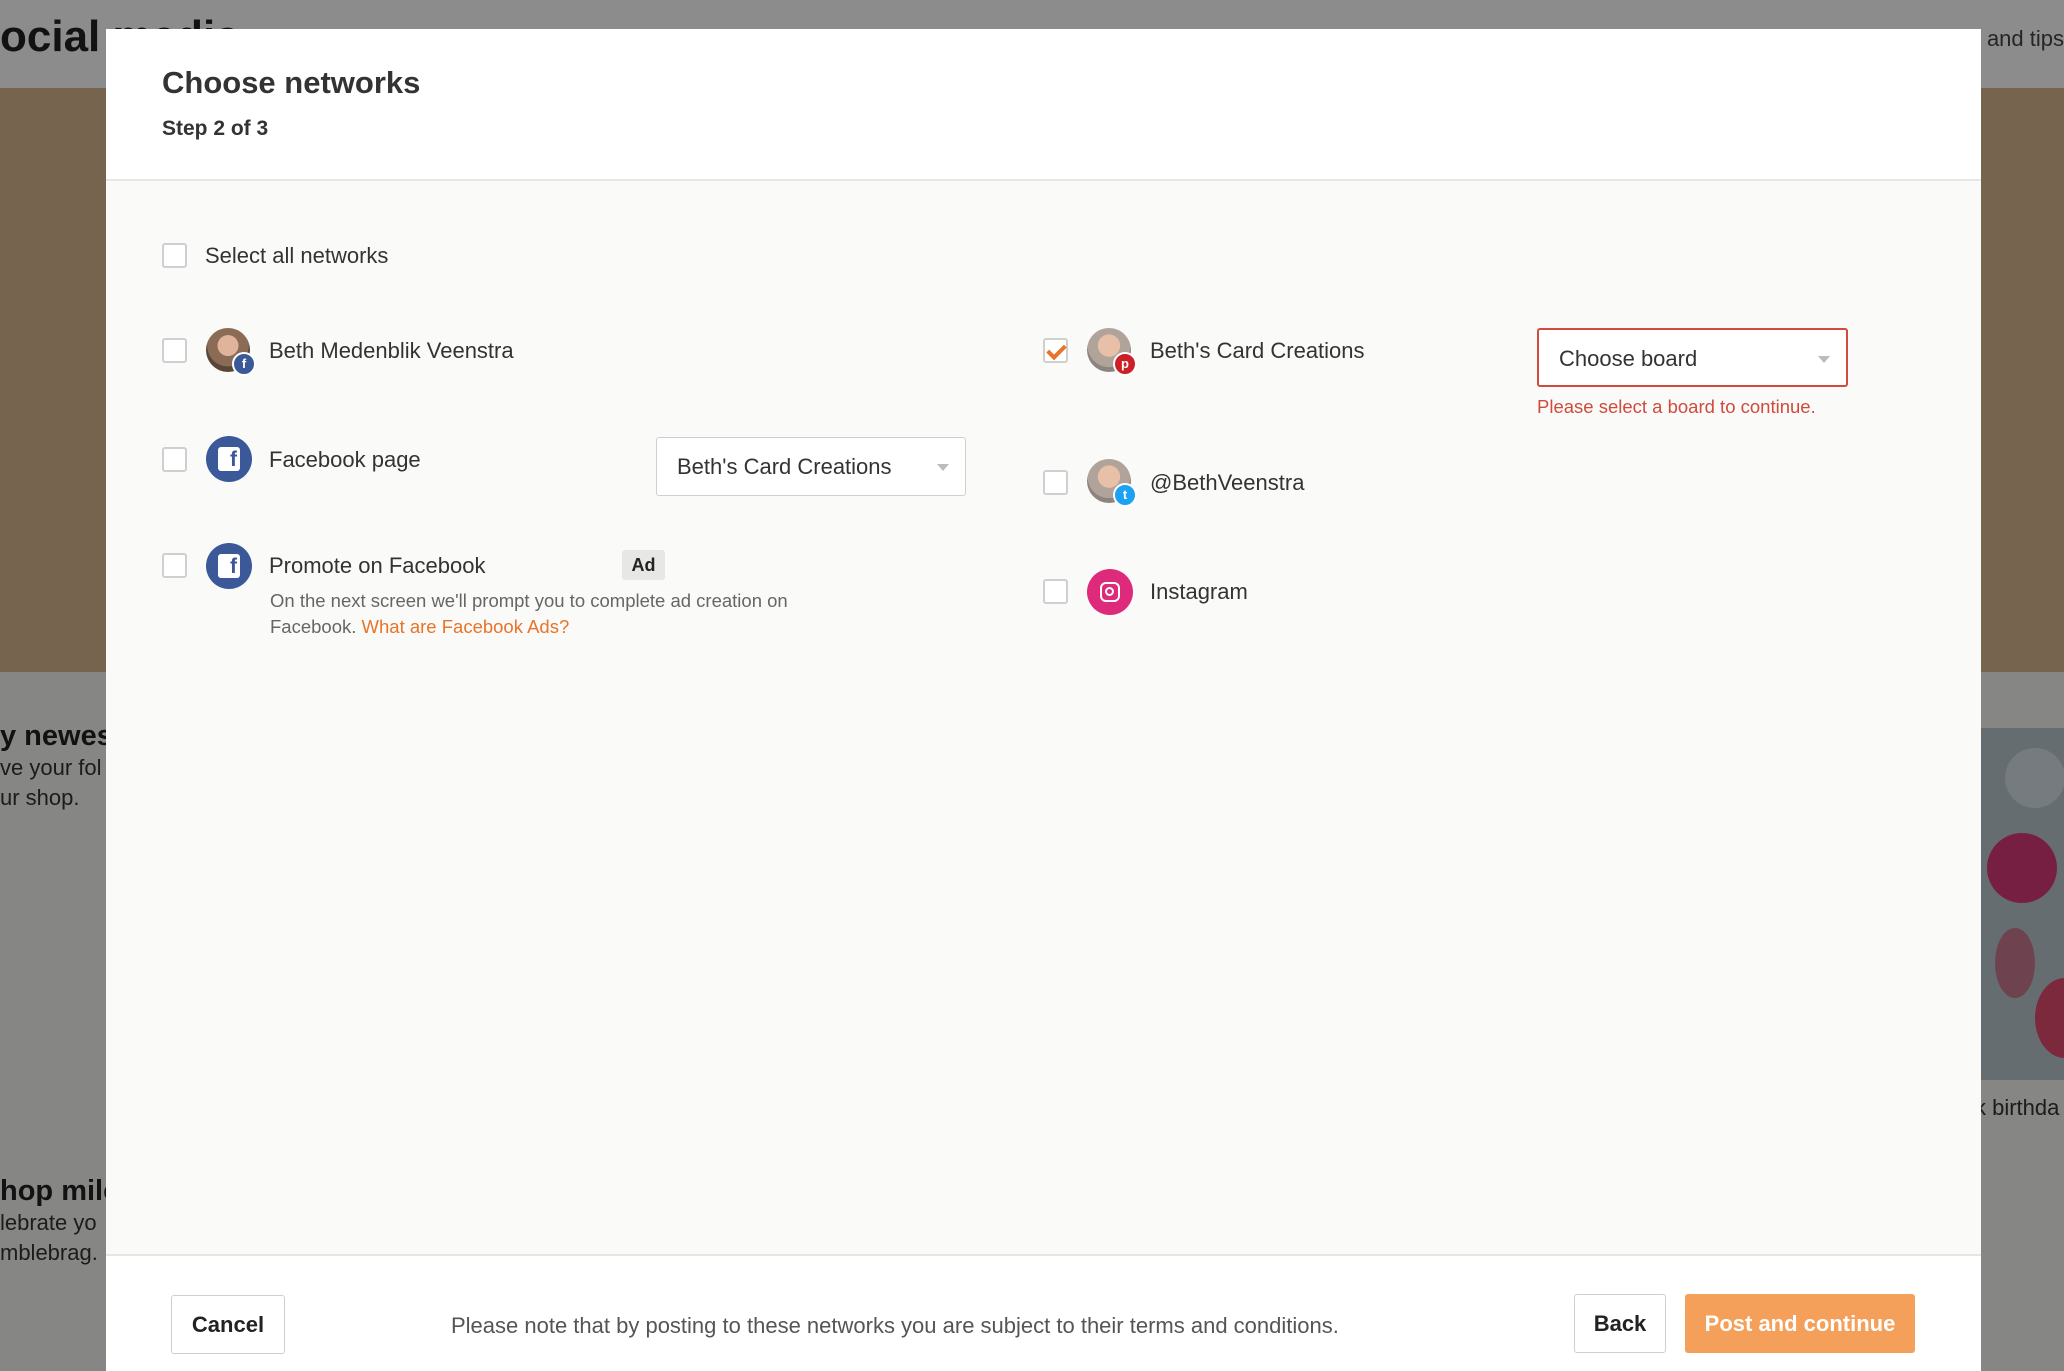 This screenshot has height=1371, width=2064. What do you see at coordinates (1055, 482) in the screenshot?
I see `twitter-checkbox` at bounding box center [1055, 482].